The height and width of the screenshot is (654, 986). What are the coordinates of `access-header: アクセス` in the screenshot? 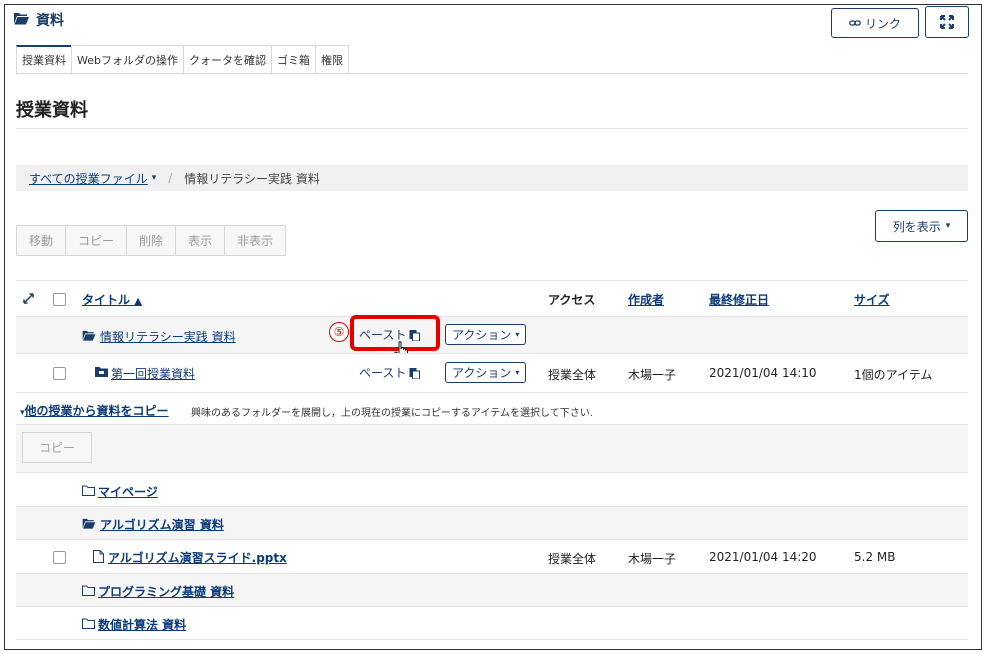 It's located at (572, 300).